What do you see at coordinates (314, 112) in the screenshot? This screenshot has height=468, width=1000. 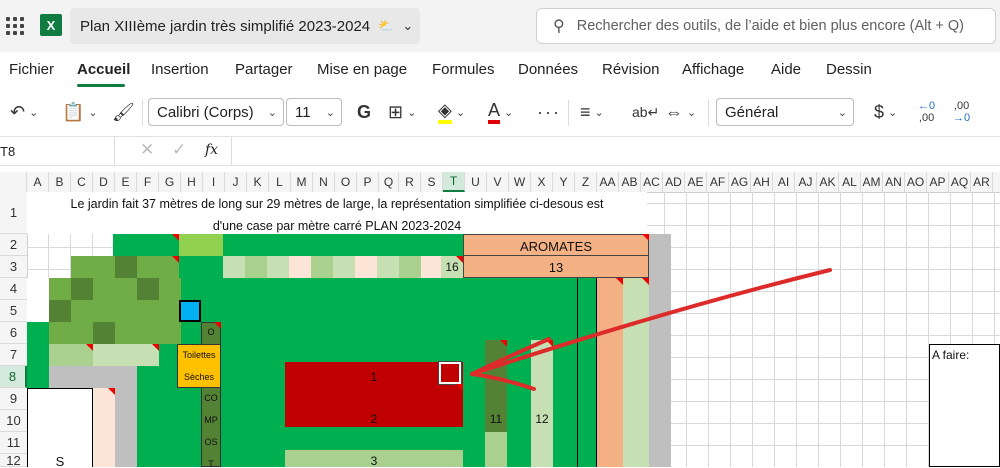 I see `font-size-select: 11 ⌄` at bounding box center [314, 112].